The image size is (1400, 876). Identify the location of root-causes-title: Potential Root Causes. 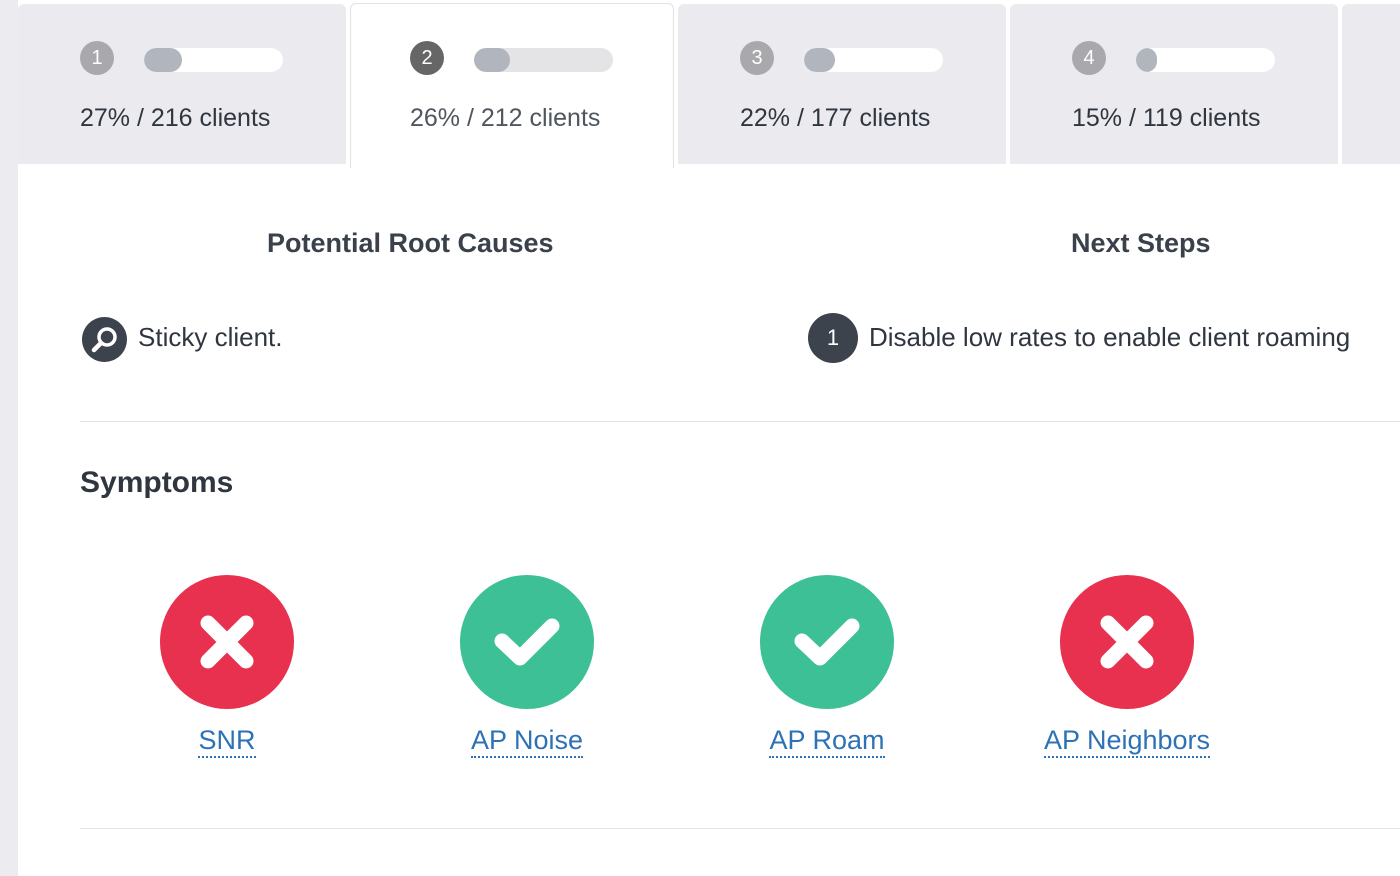
(410, 243).